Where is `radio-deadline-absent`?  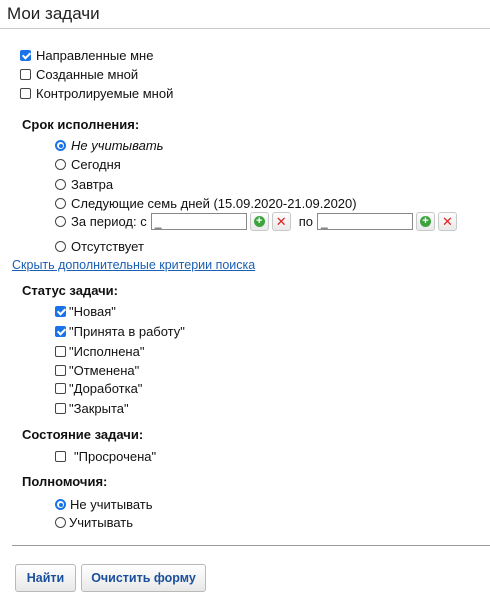
radio-deadline-absent is located at coordinates (60, 246).